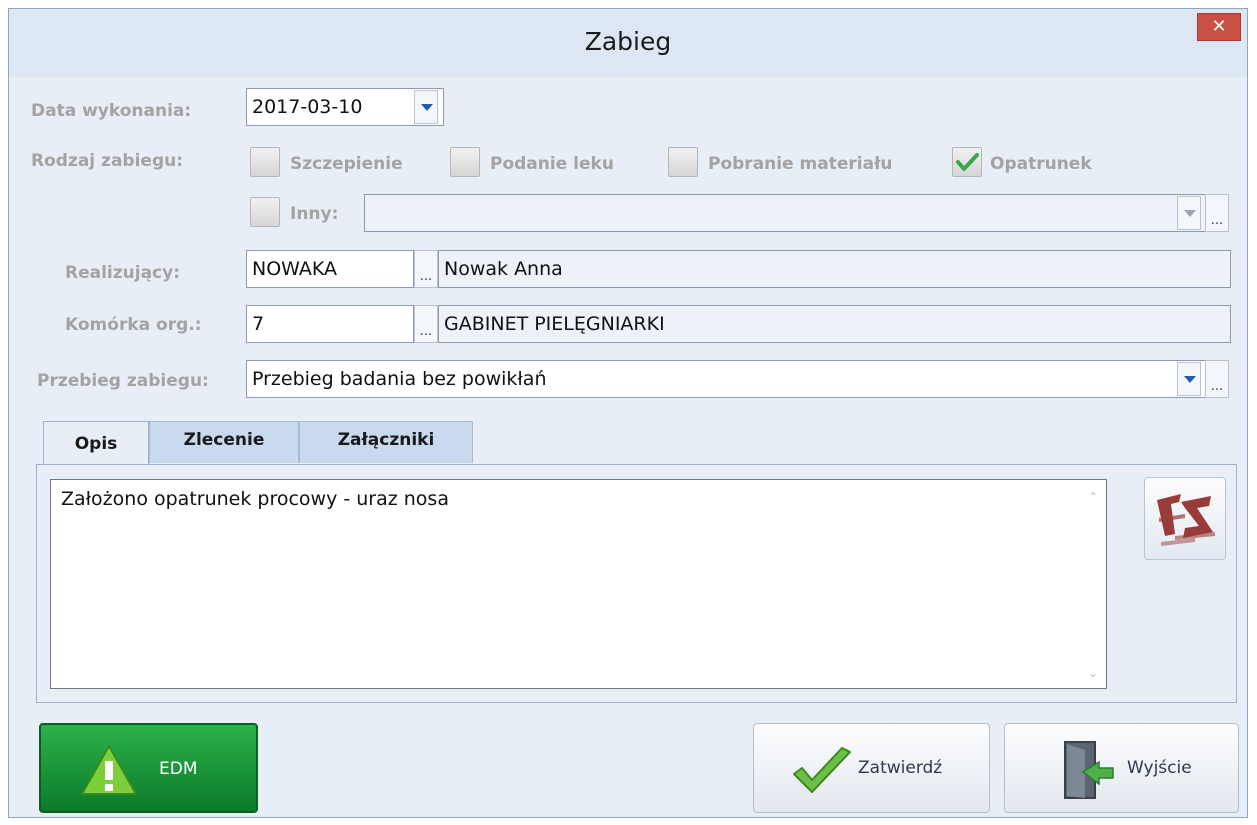 This screenshot has height=825, width=1257. What do you see at coordinates (683, 162) in the screenshot?
I see `checkbox-pobranie-materialu` at bounding box center [683, 162].